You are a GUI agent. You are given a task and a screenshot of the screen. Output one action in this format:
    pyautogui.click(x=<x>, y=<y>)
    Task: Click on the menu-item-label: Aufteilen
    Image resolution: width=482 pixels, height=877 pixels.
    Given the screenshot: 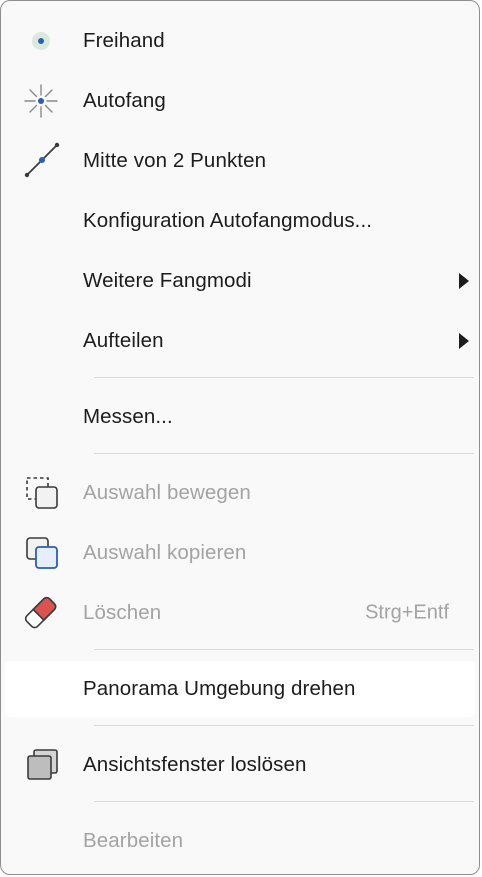 What is the action you would take?
    pyautogui.click(x=123, y=340)
    